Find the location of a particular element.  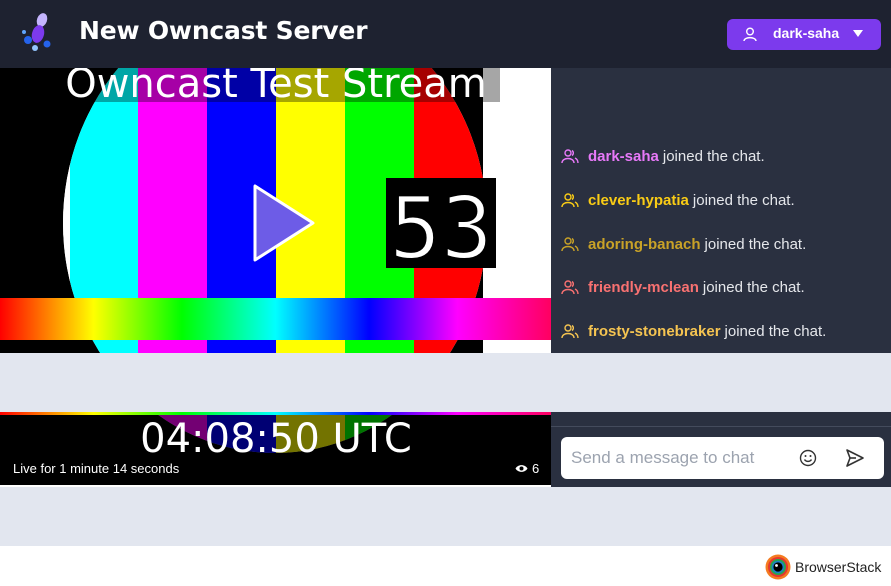

chat-message: dark-saha joined the chat. is located at coordinates (663, 156).